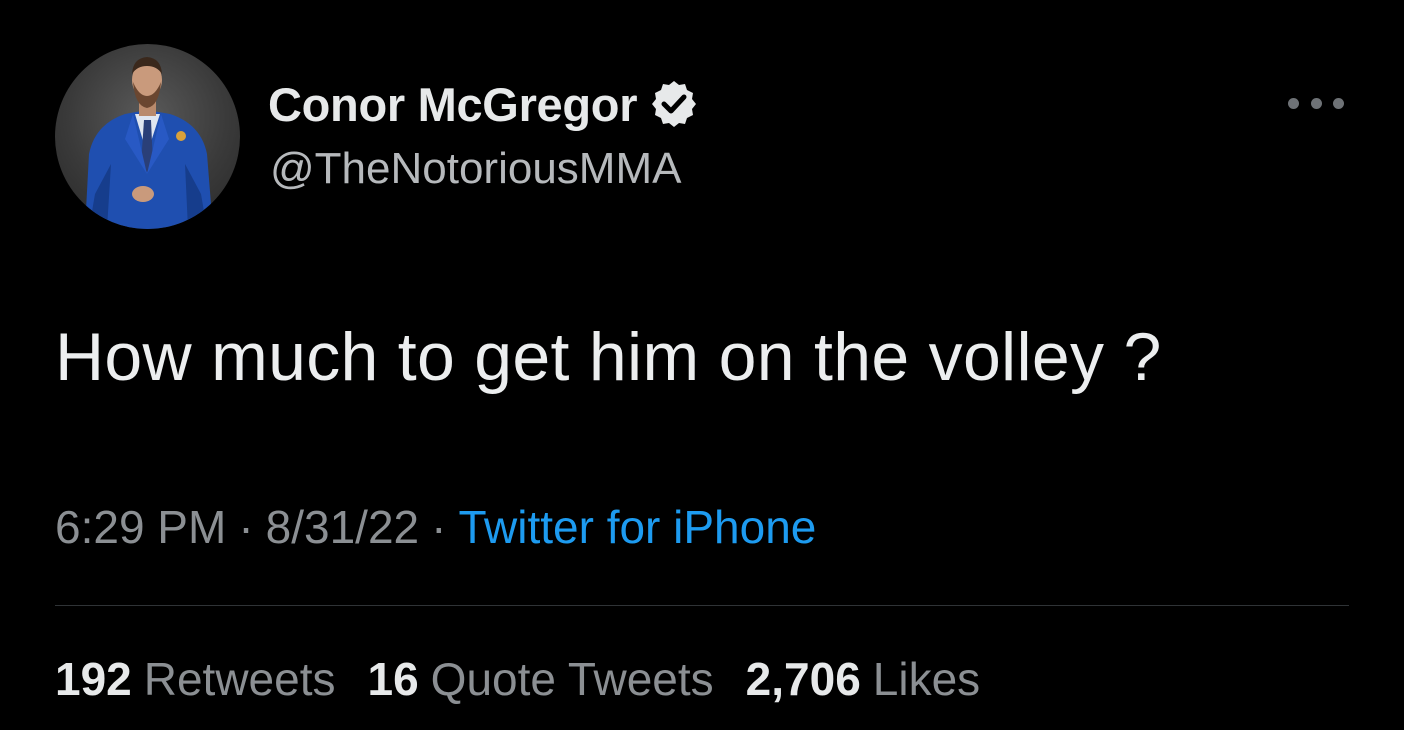  I want to click on verified-badge-icon, so click(674, 104).